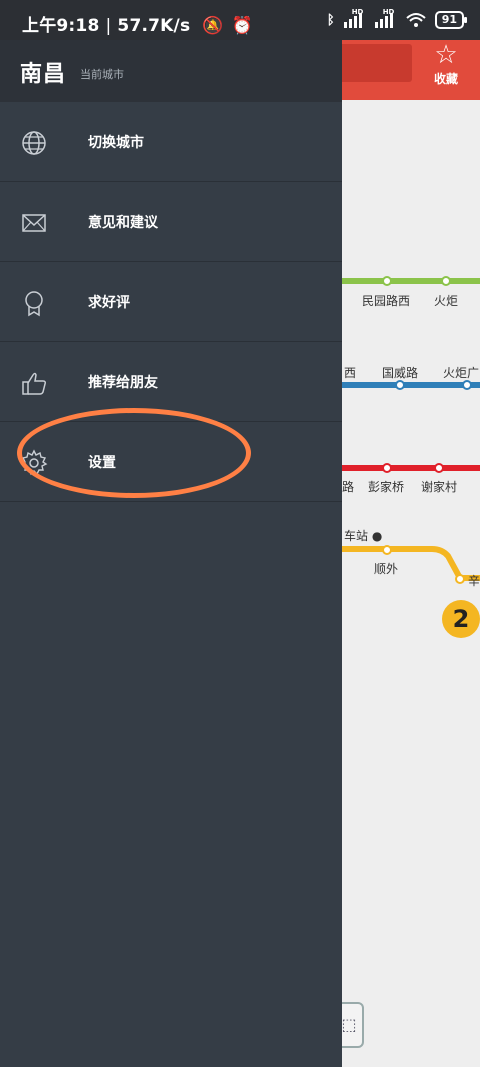 The width and height of the screenshot is (480, 1067). Describe the element at coordinates (34, 462) in the screenshot. I see `gear-icon` at that location.